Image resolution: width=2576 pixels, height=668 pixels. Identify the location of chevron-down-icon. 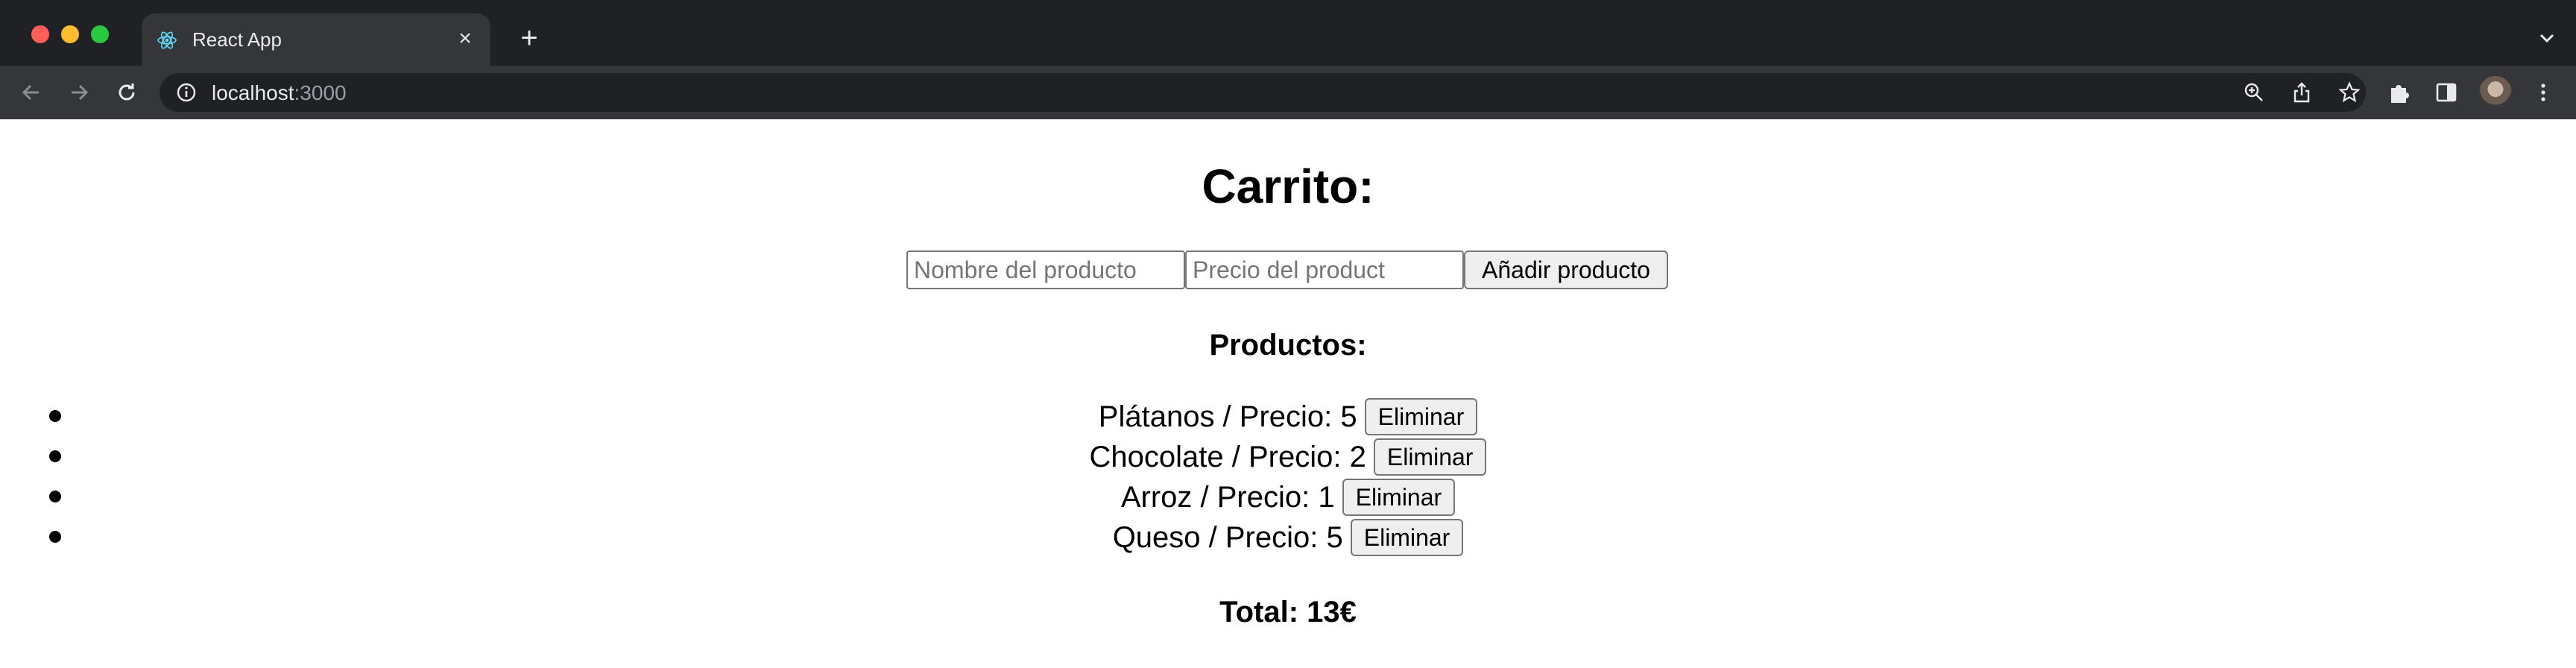
(2547, 38).